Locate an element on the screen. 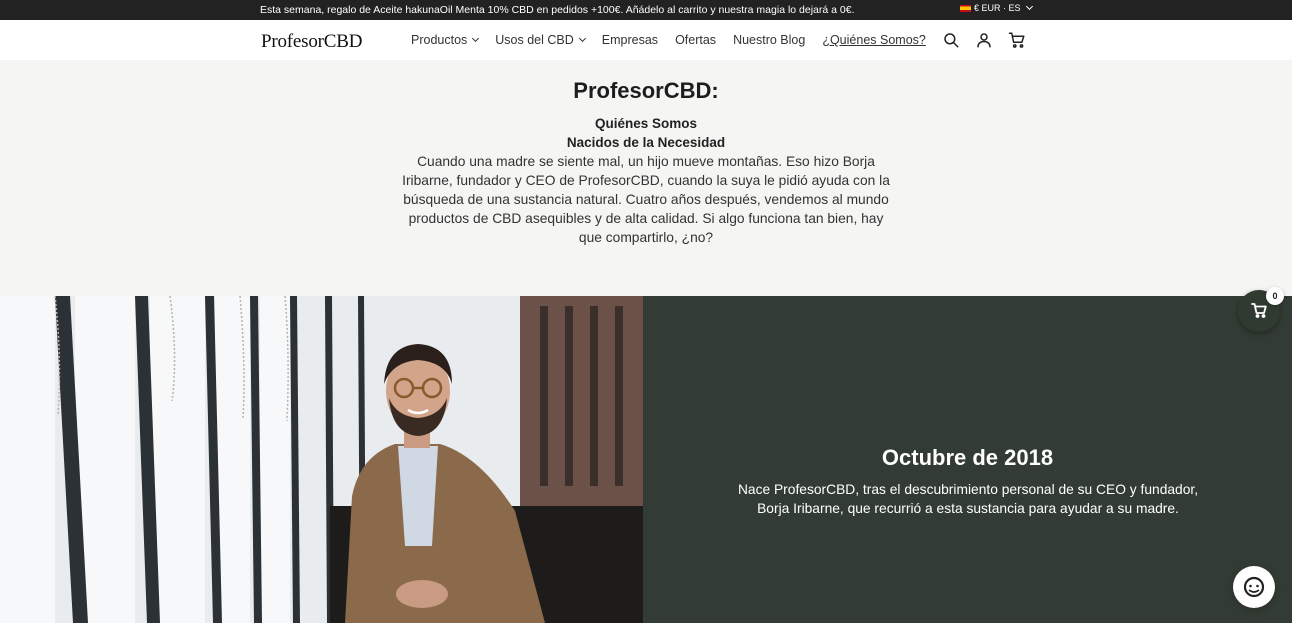 The height and width of the screenshot is (623, 1292). chat-widget-button is located at coordinates (1254, 587).